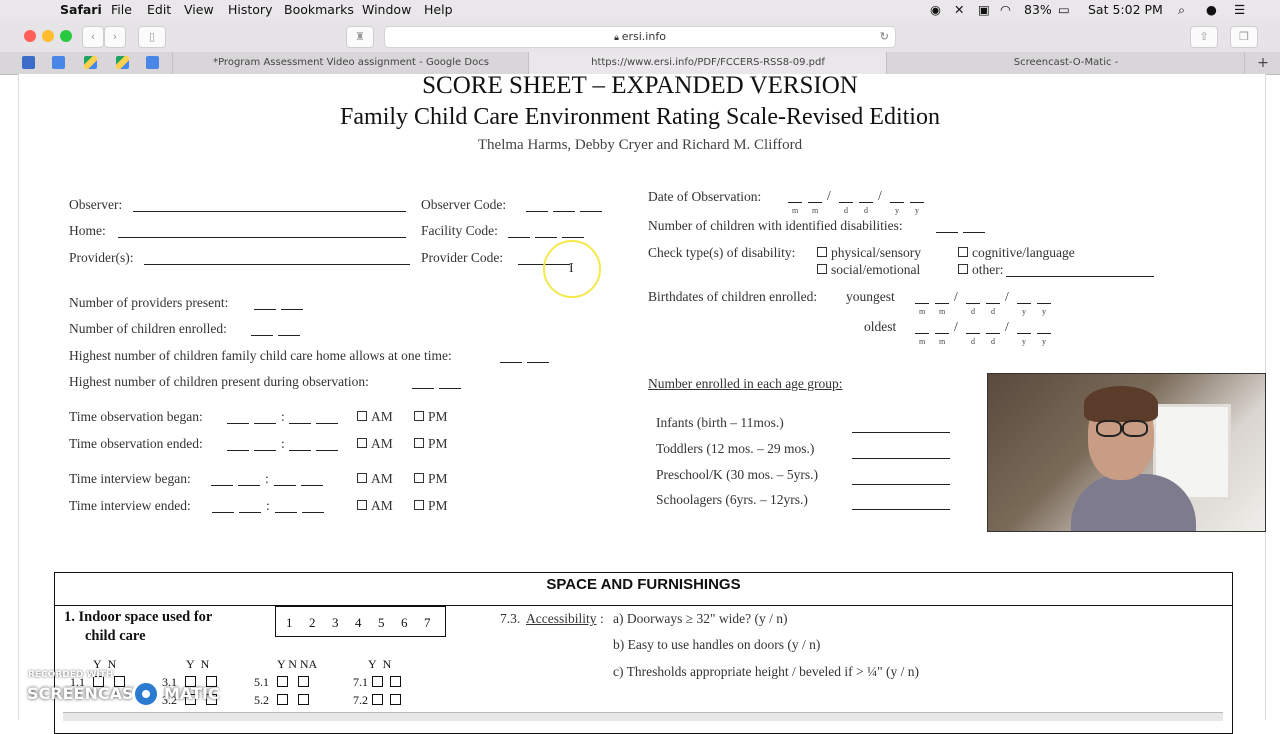 This screenshot has width=1280, height=734. I want to click on oldest-y2, so click(1044, 333).